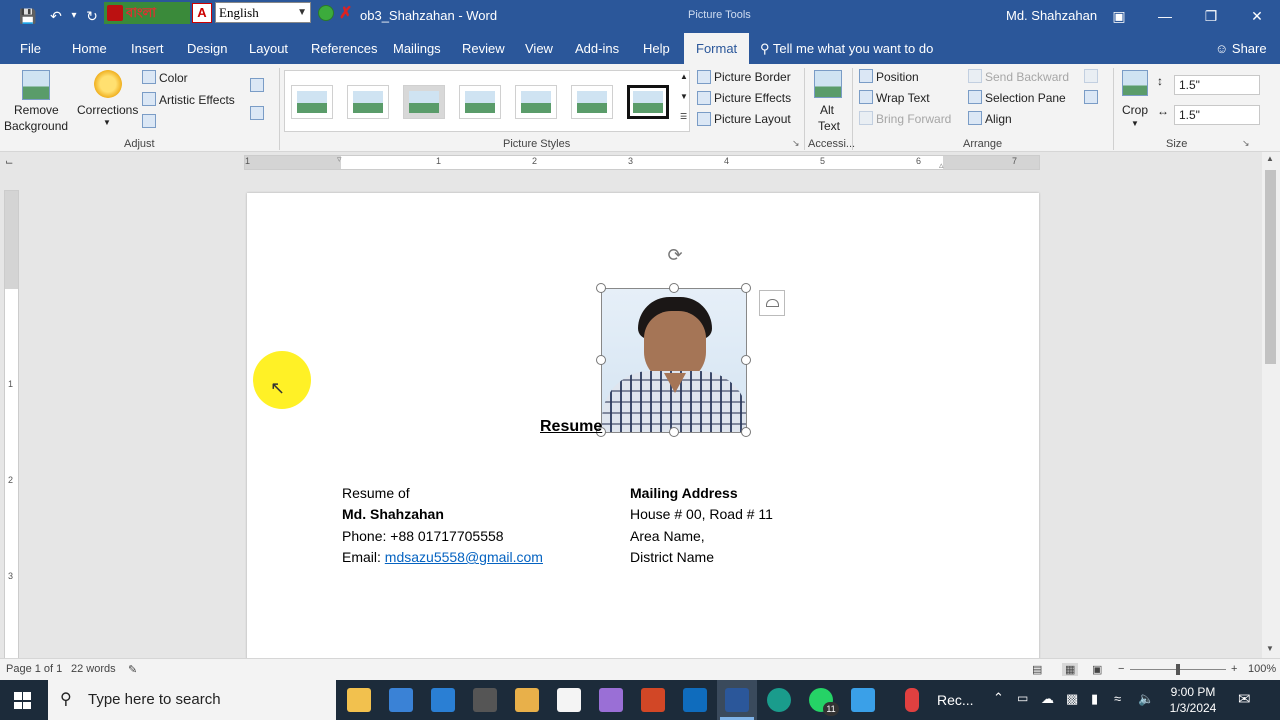  What do you see at coordinates (1246, 143) in the screenshot?
I see `size-dialog-launcher-icon: ↘` at bounding box center [1246, 143].